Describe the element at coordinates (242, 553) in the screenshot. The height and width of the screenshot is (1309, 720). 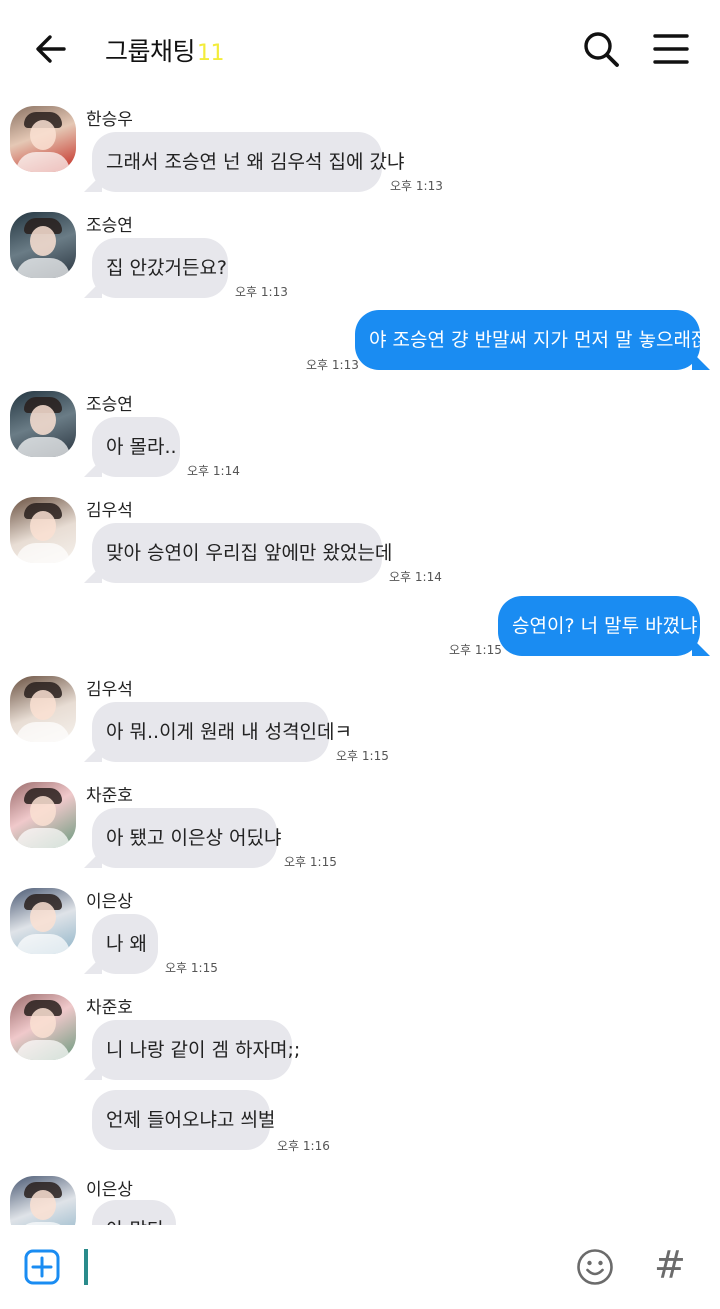
I see `message-bubble: 맞아 승연이 우리집 앞에만 왔었는데` at that location.